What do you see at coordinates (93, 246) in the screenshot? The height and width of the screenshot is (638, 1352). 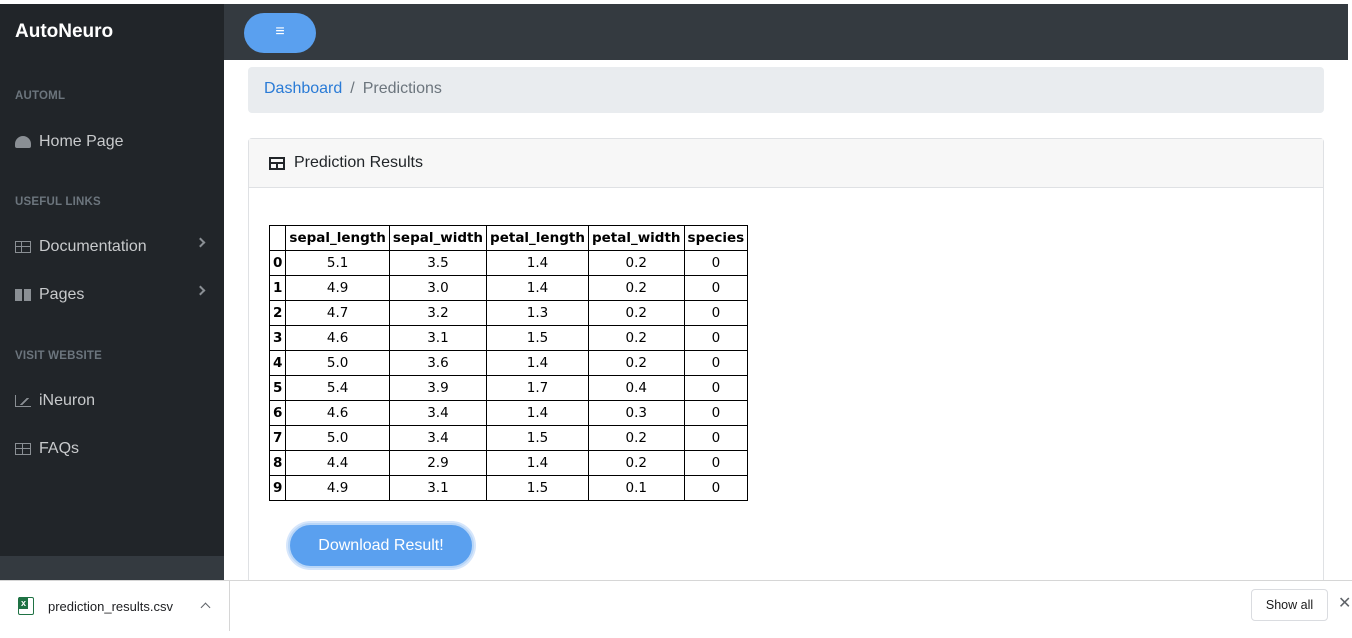 I see `sidebar-item-label: Documentation` at bounding box center [93, 246].